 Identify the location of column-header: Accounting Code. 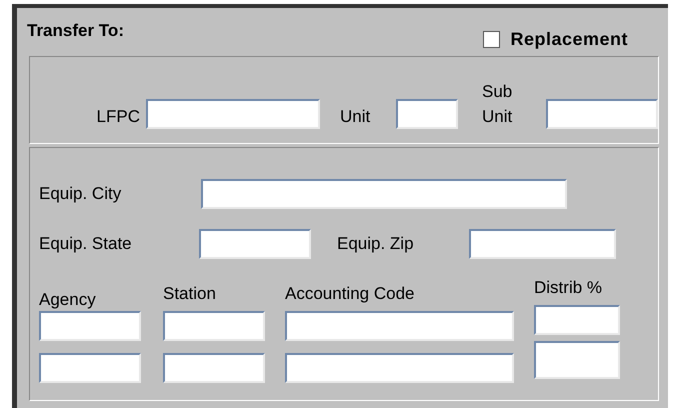
(350, 294).